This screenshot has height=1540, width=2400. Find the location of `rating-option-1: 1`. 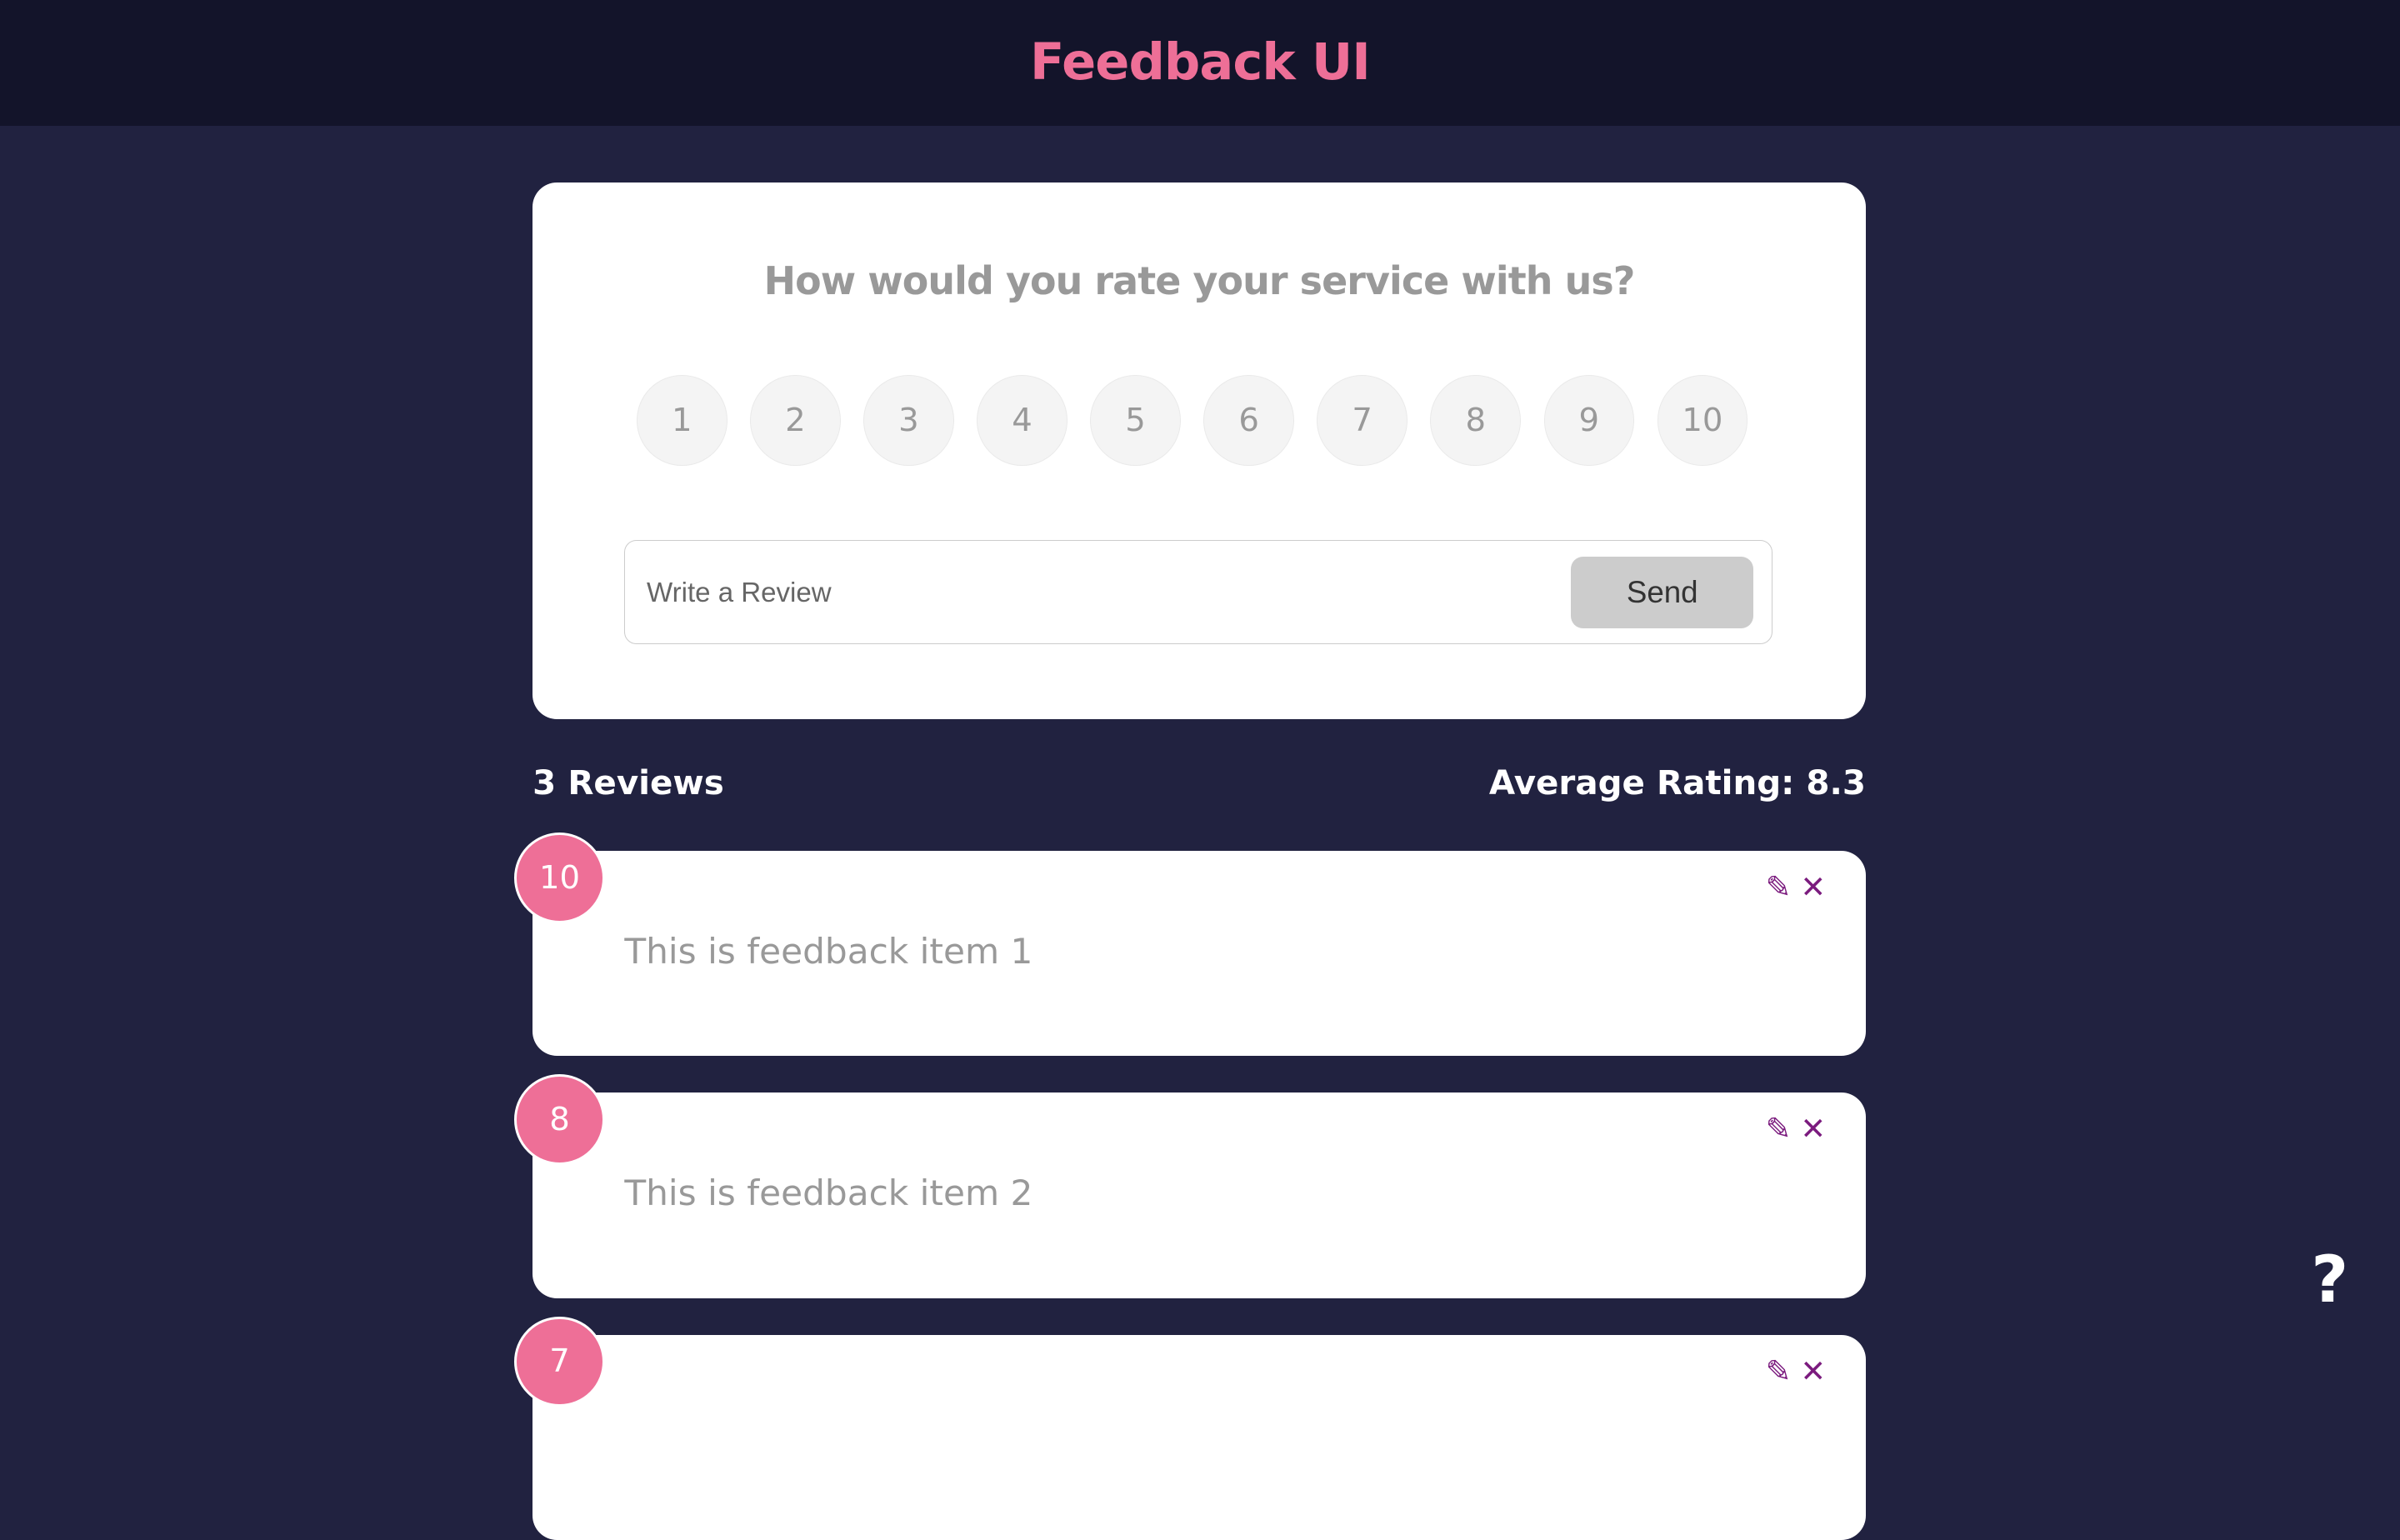

rating-option-1: 1 is located at coordinates (682, 420).